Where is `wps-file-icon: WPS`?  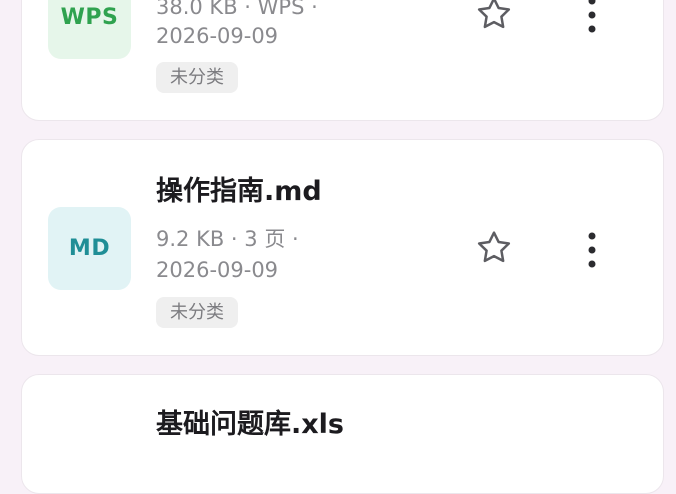 wps-file-icon: WPS is located at coordinates (89, 29).